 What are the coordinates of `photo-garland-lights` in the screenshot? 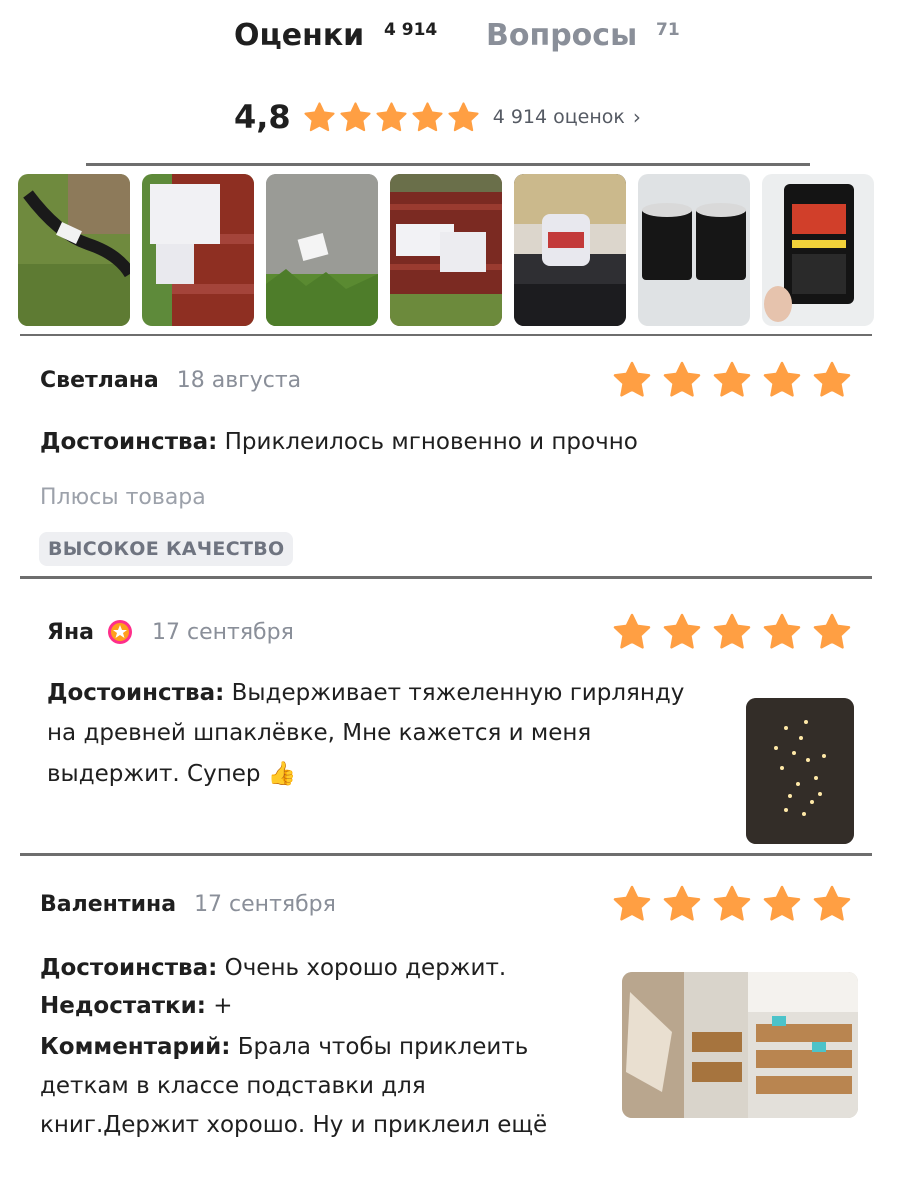 It's located at (800, 771).